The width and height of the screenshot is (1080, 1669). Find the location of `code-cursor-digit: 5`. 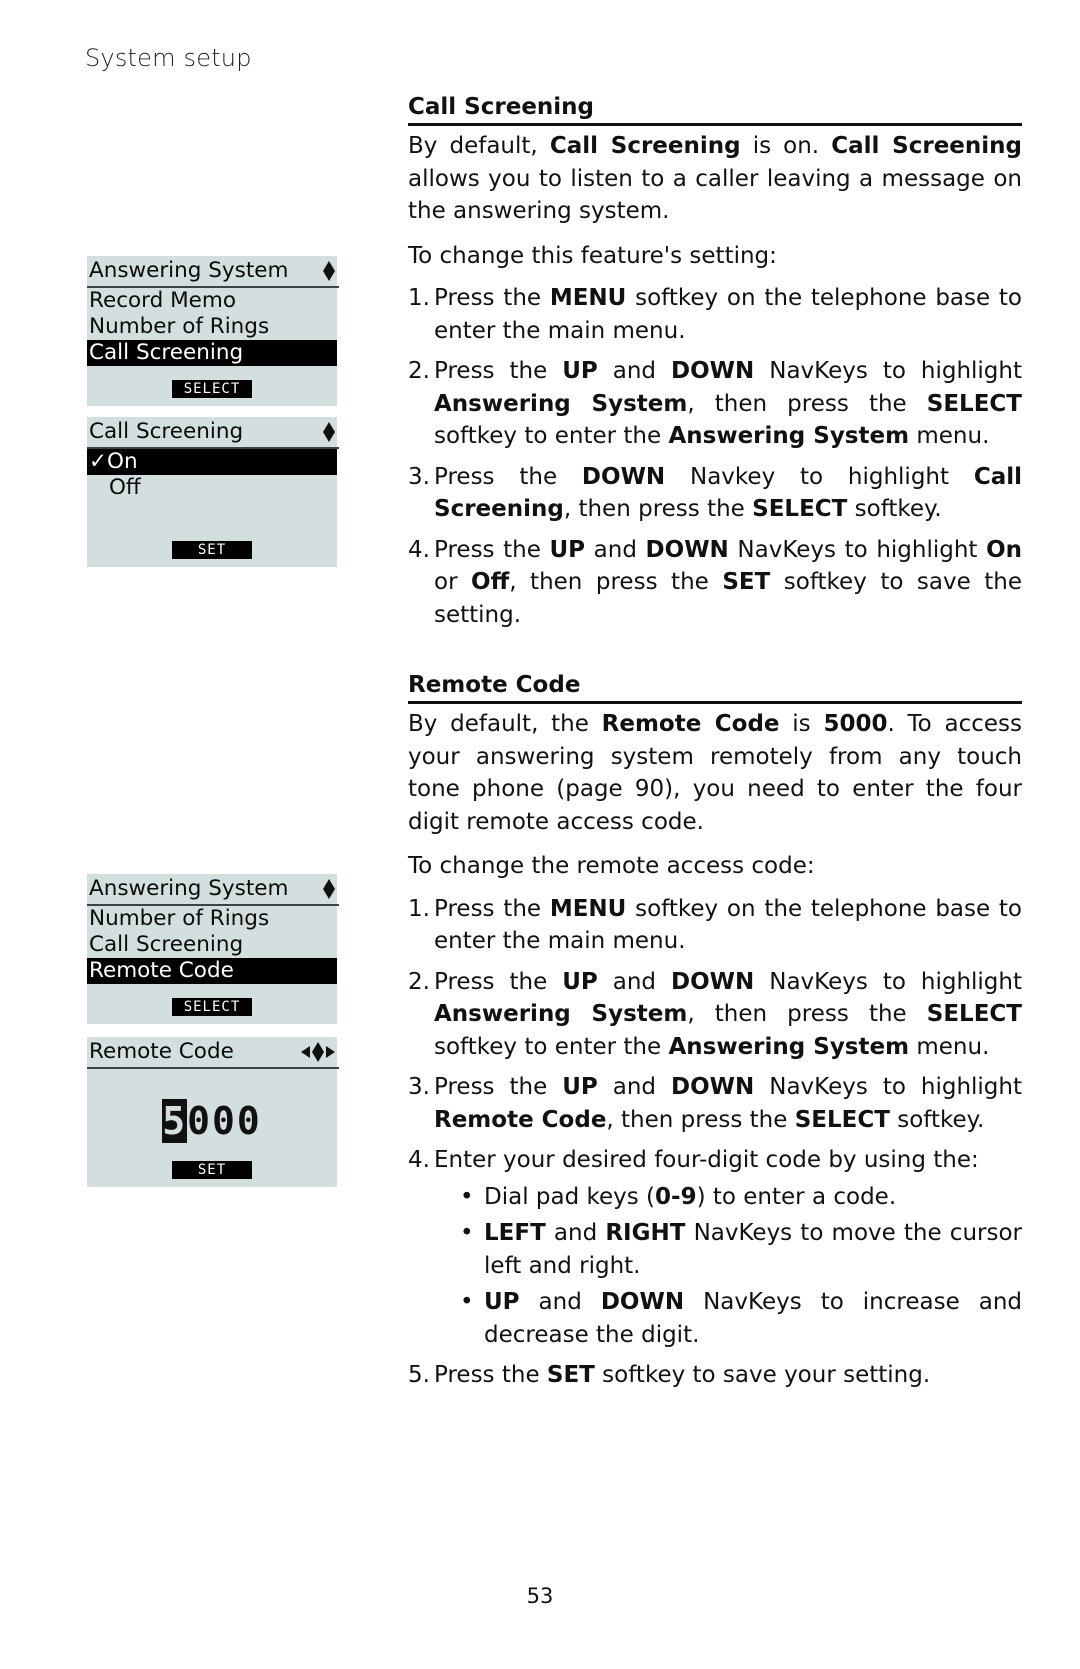

code-cursor-digit: 5 is located at coordinates (175, 1121).